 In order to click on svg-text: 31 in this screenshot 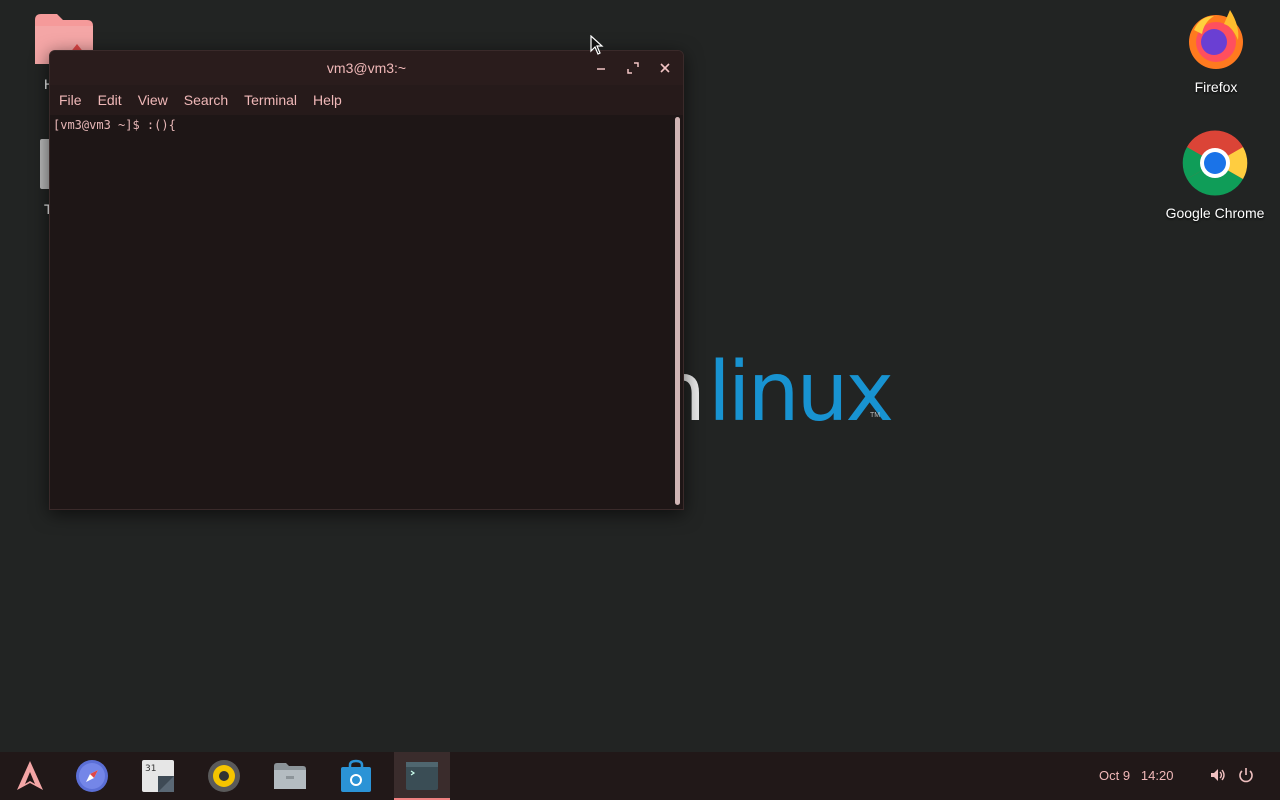, I will do `click(150, 769)`.